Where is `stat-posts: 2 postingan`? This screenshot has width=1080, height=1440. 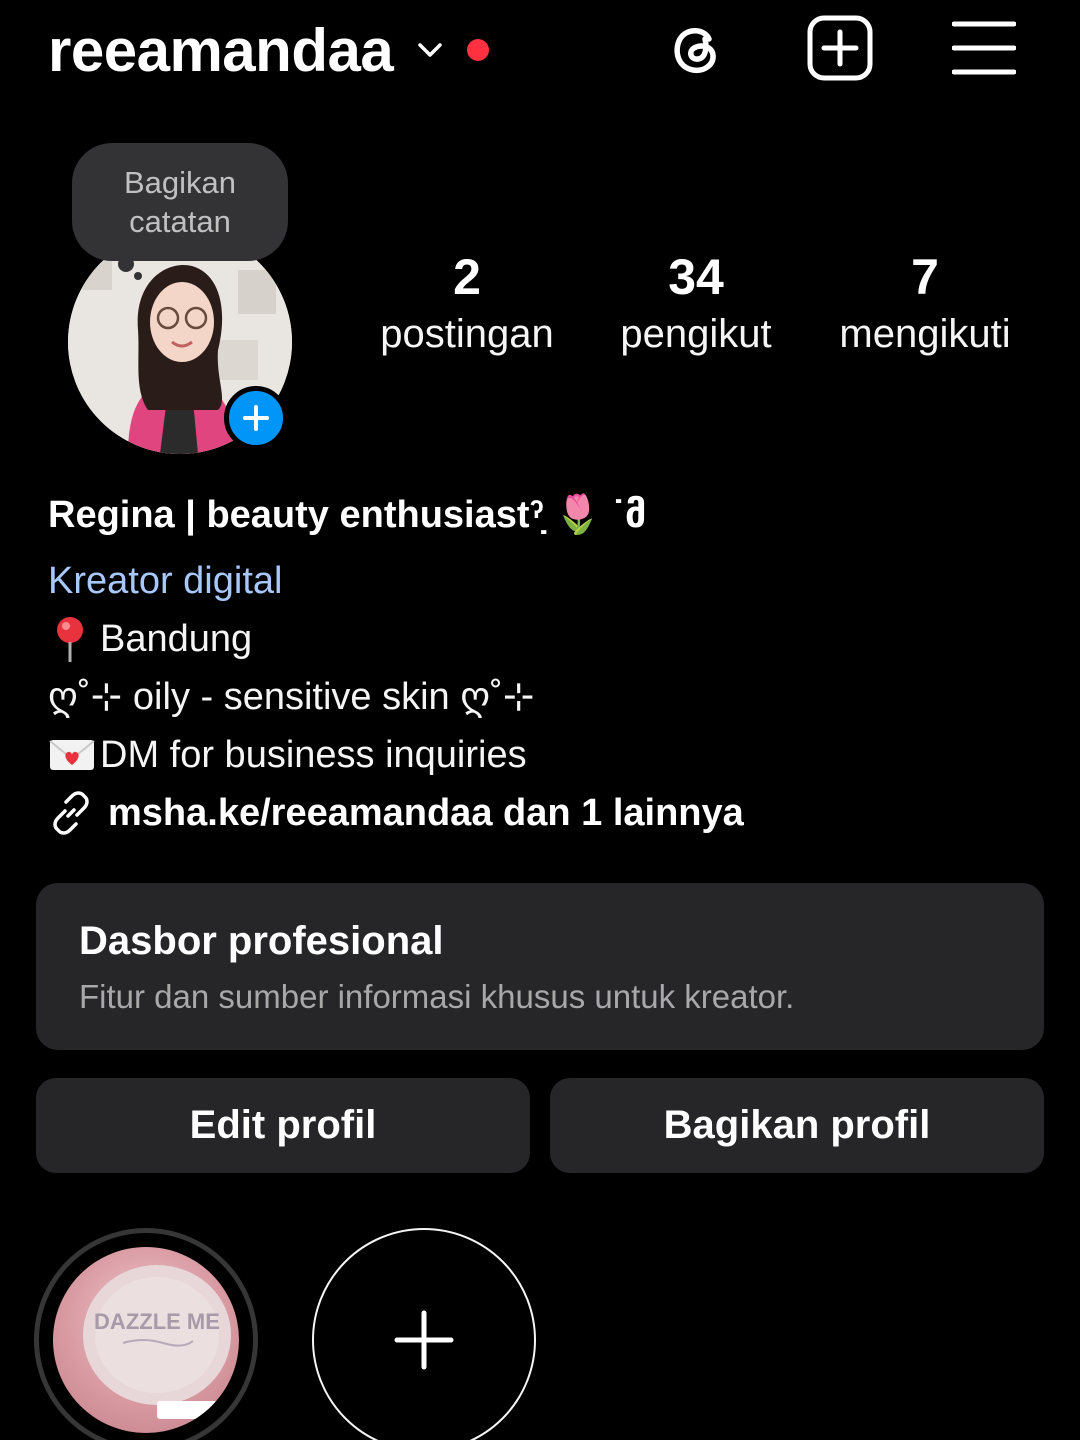 stat-posts: 2 postingan is located at coordinates (467, 303).